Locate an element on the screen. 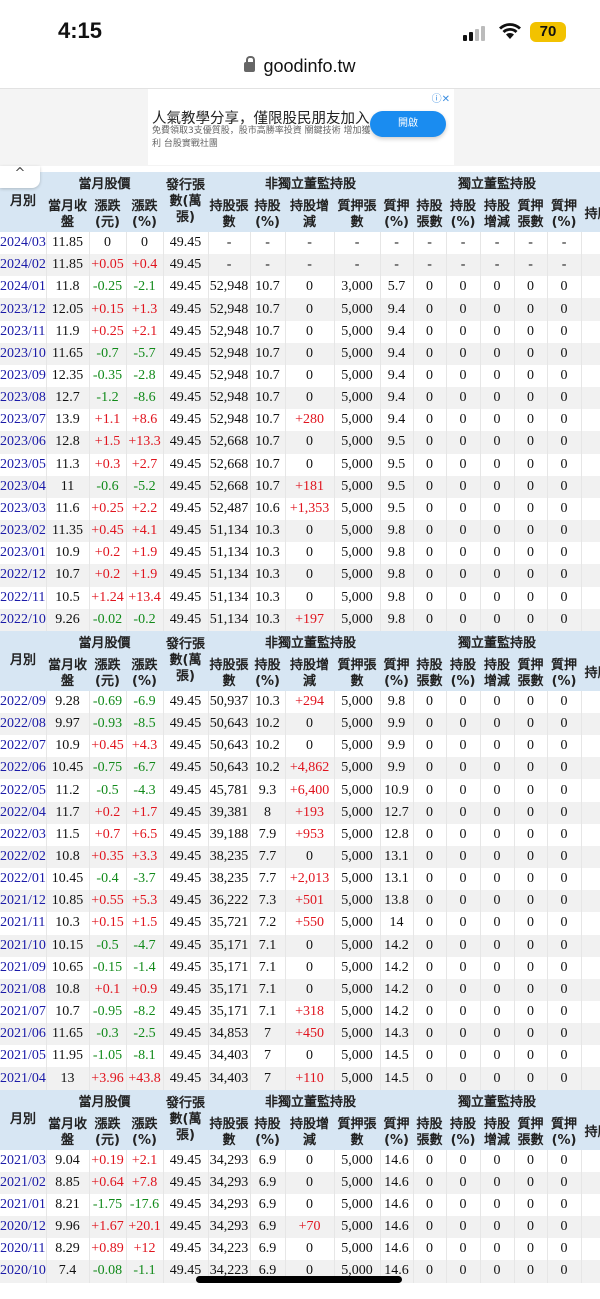  month-link: 2023/01 is located at coordinates (23, 553).